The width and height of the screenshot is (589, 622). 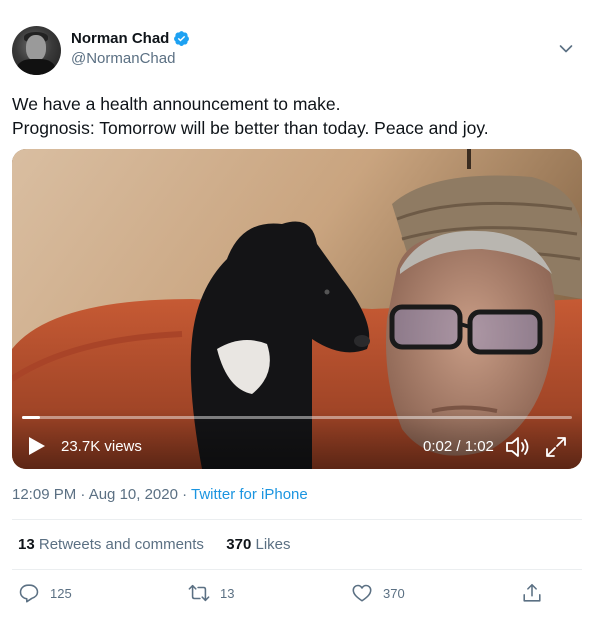 I want to click on retweets-stat: 13 Retweets and comments, so click(x=111, y=544).